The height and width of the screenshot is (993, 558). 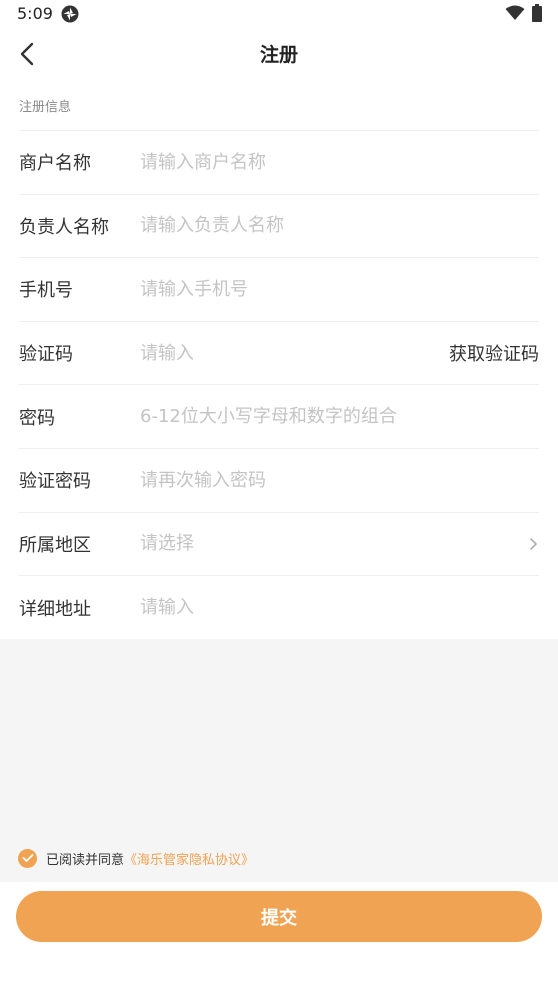 I want to click on form-row-address: 详细地址, so click(x=279, y=607).